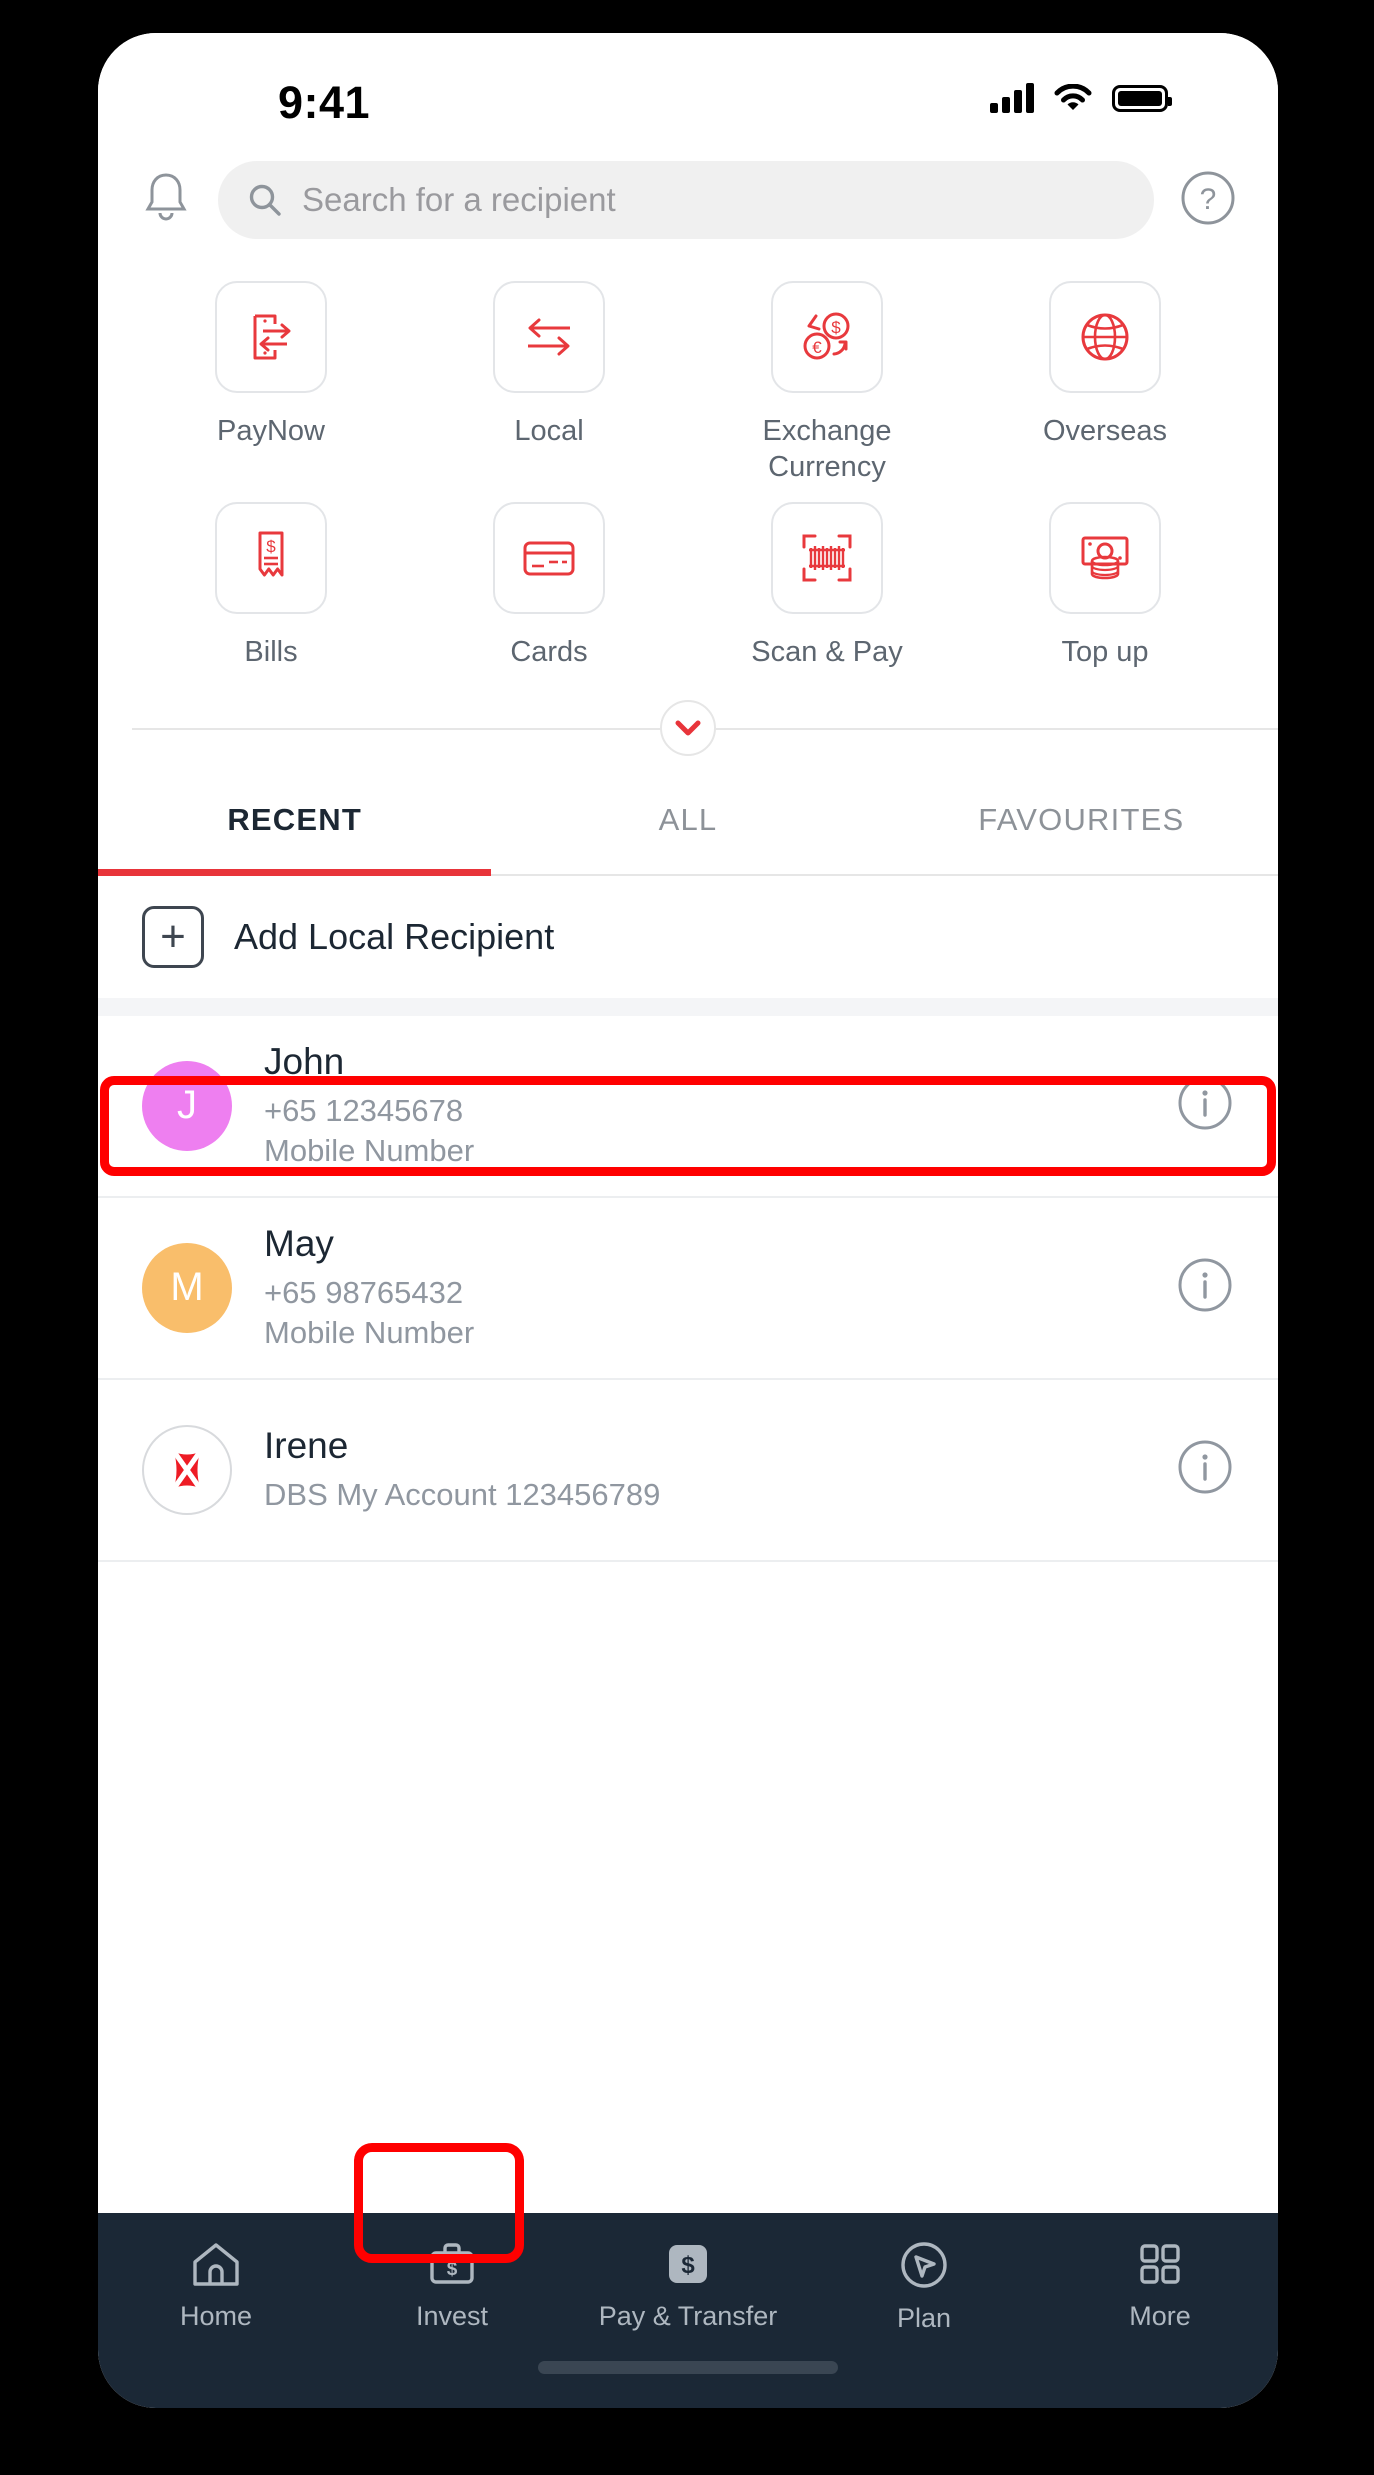 The width and height of the screenshot is (1374, 2475). Describe the element at coordinates (1160, 2316) in the screenshot. I see `bottom-nav-label: More` at that location.